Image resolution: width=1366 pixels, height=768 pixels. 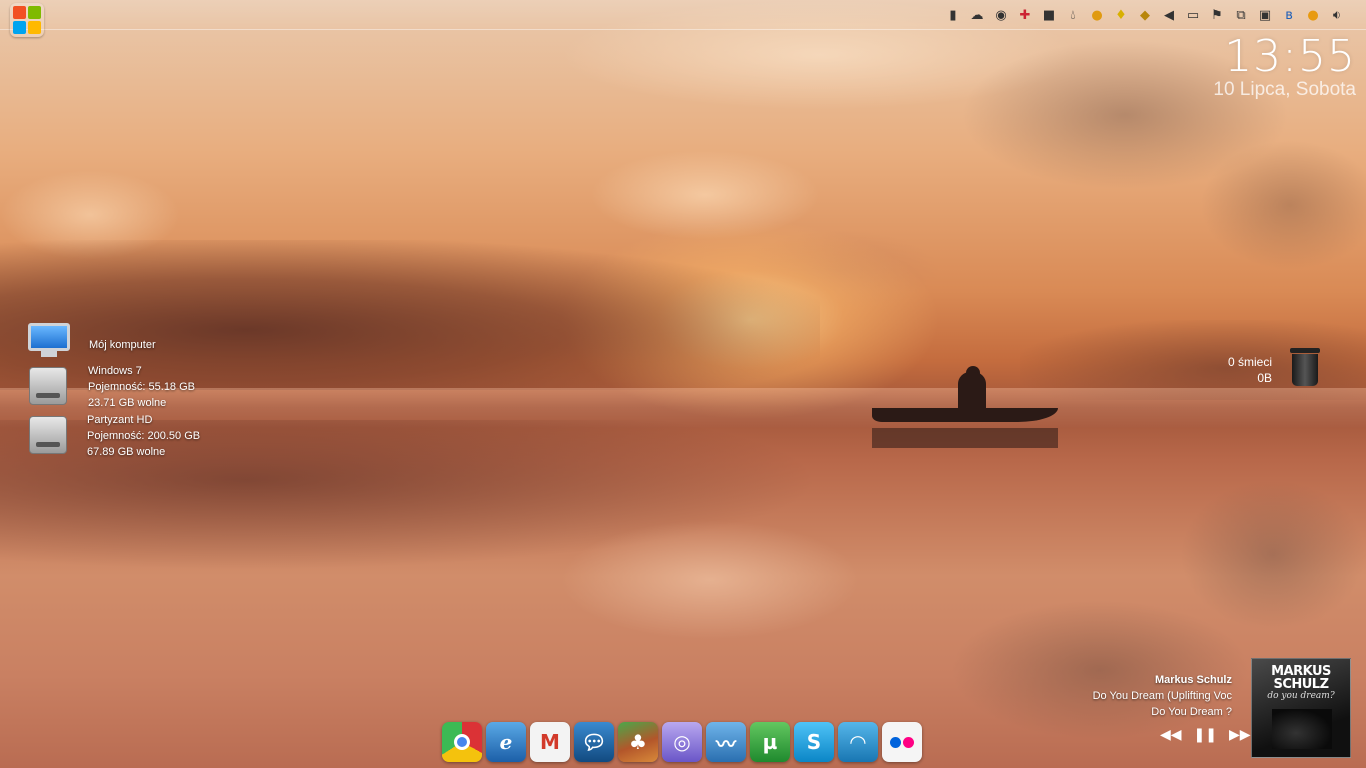 I want to click on my-computer-label: Mój komputer, so click(x=122, y=345).